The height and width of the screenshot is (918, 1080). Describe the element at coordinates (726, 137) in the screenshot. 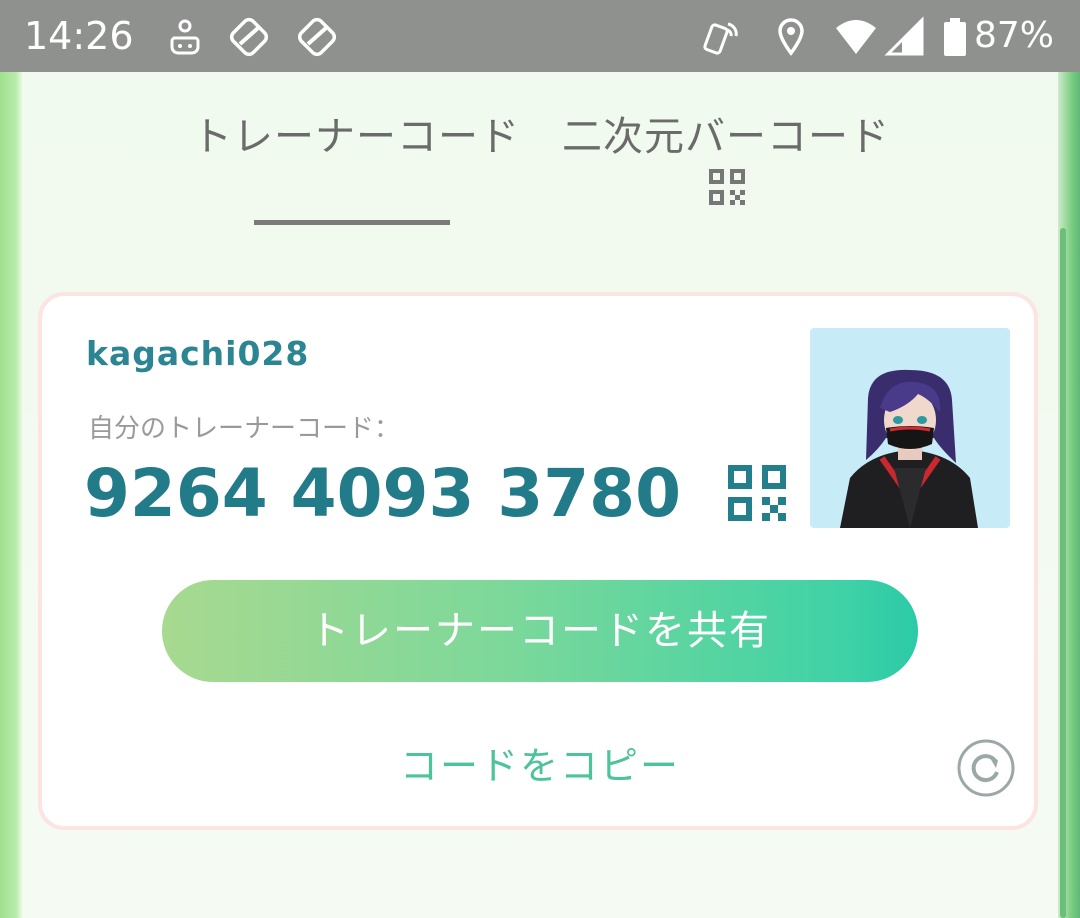

I see `tab-qr-code: 二次元バーコード` at that location.